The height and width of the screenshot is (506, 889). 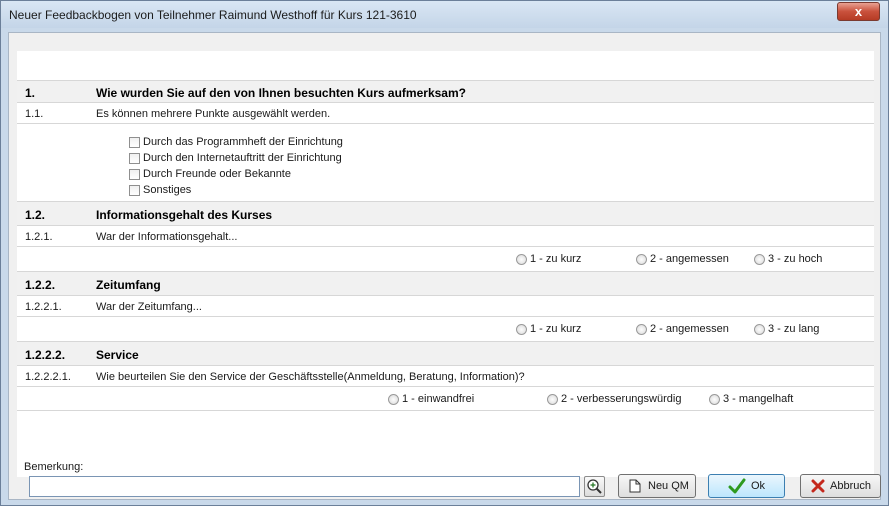 What do you see at coordinates (438, 399) in the screenshot?
I see `radio-label: 1 - einwandfrei` at bounding box center [438, 399].